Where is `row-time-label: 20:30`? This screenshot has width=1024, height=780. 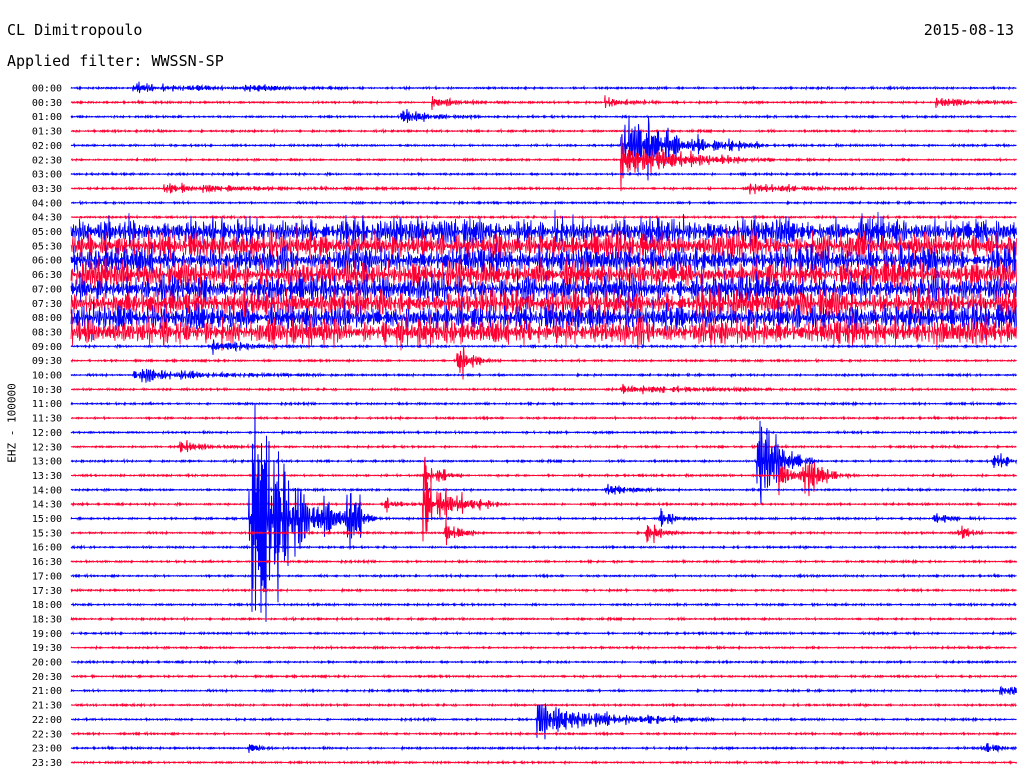 row-time-label: 20:30 is located at coordinates (47, 677).